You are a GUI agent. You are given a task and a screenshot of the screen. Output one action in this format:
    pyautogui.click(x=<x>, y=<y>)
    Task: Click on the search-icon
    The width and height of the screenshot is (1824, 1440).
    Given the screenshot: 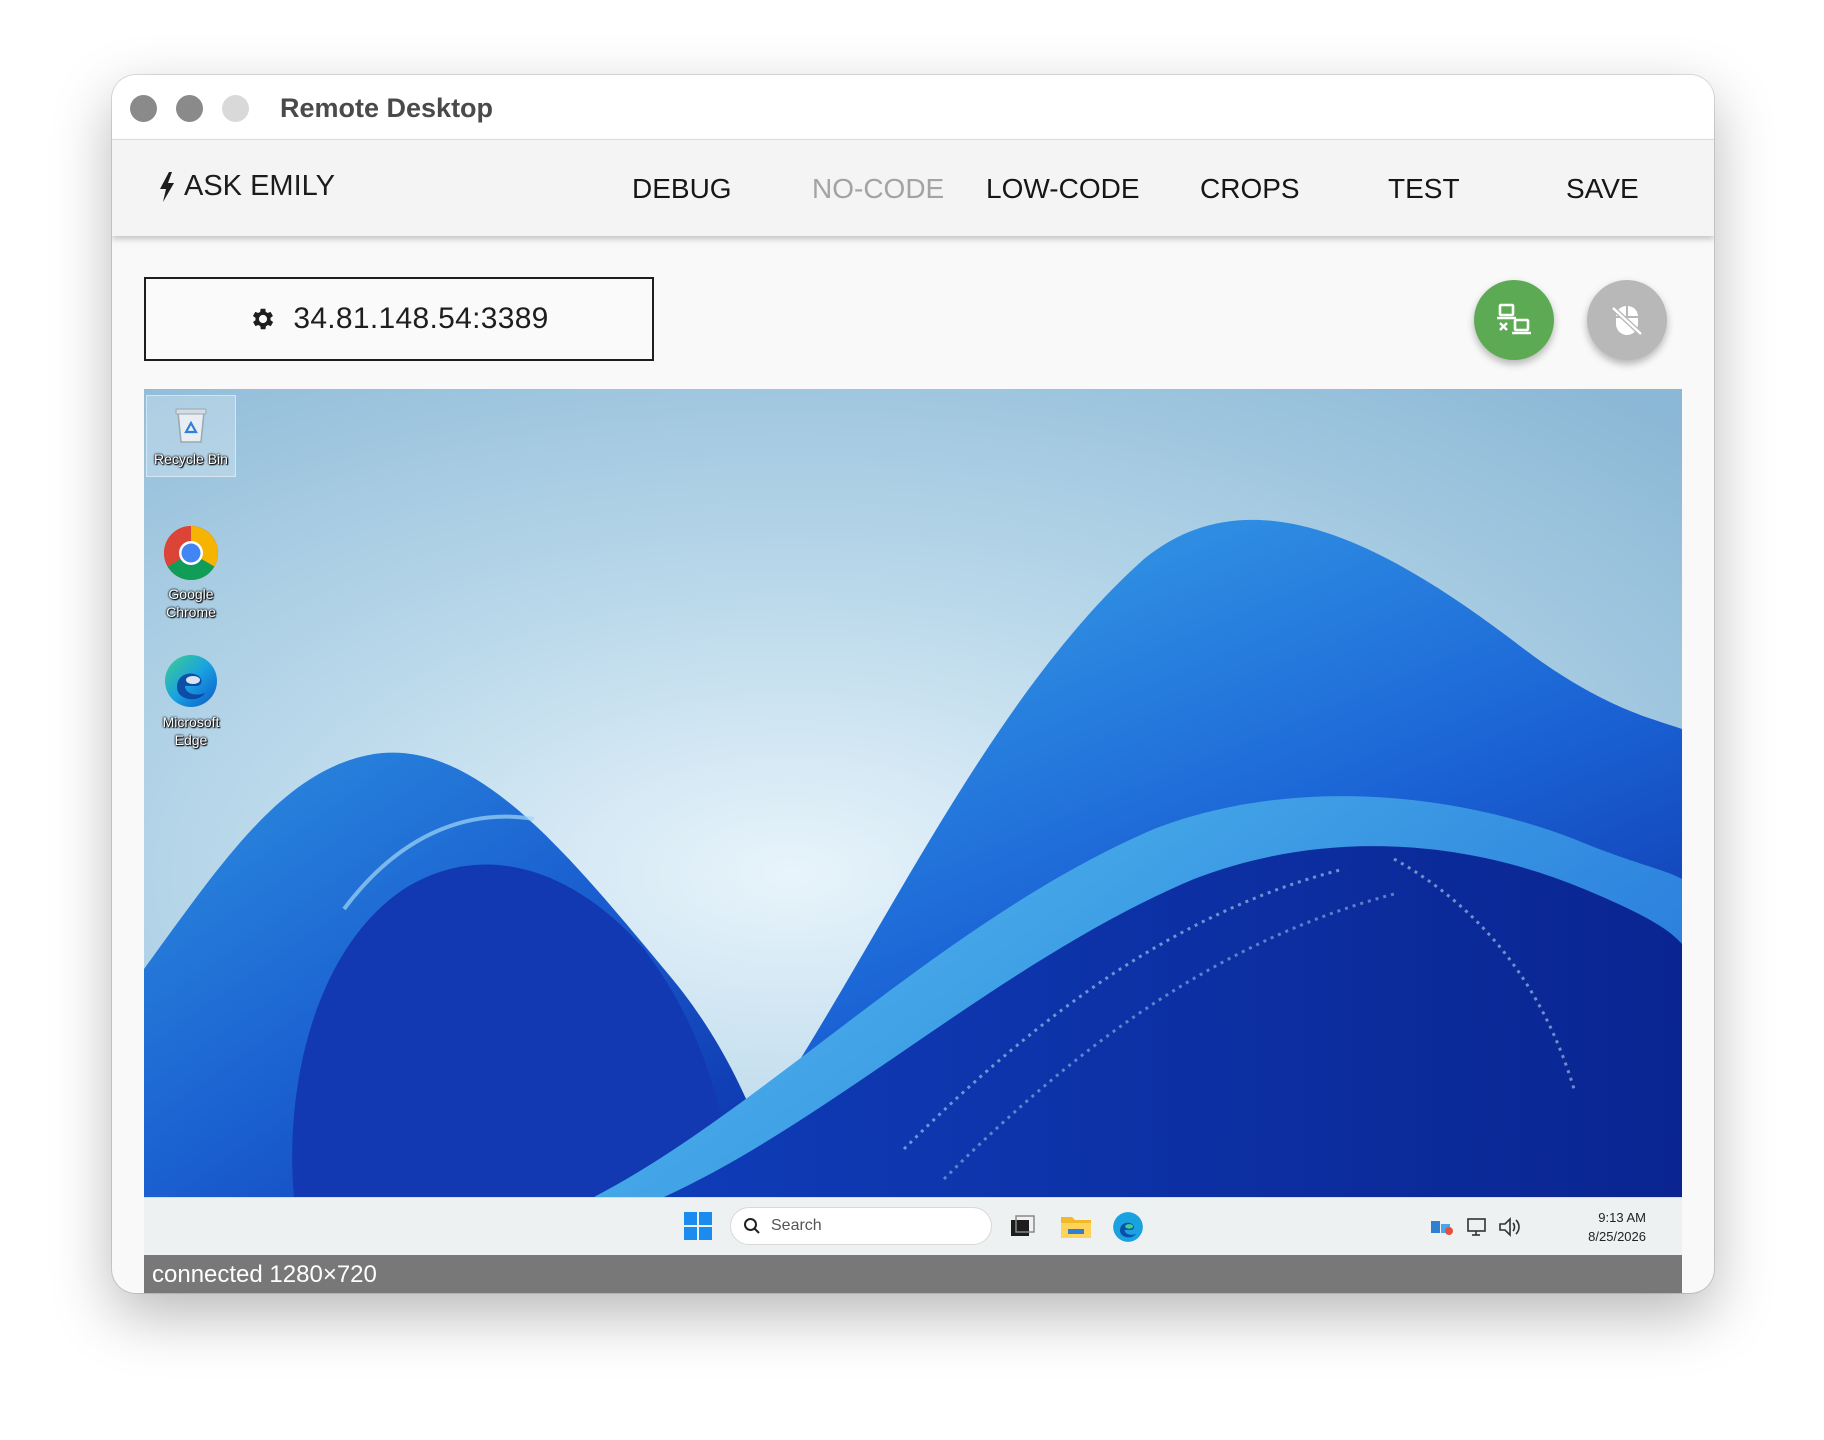 What is the action you would take?
    pyautogui.click(x=752, y=1226)
    